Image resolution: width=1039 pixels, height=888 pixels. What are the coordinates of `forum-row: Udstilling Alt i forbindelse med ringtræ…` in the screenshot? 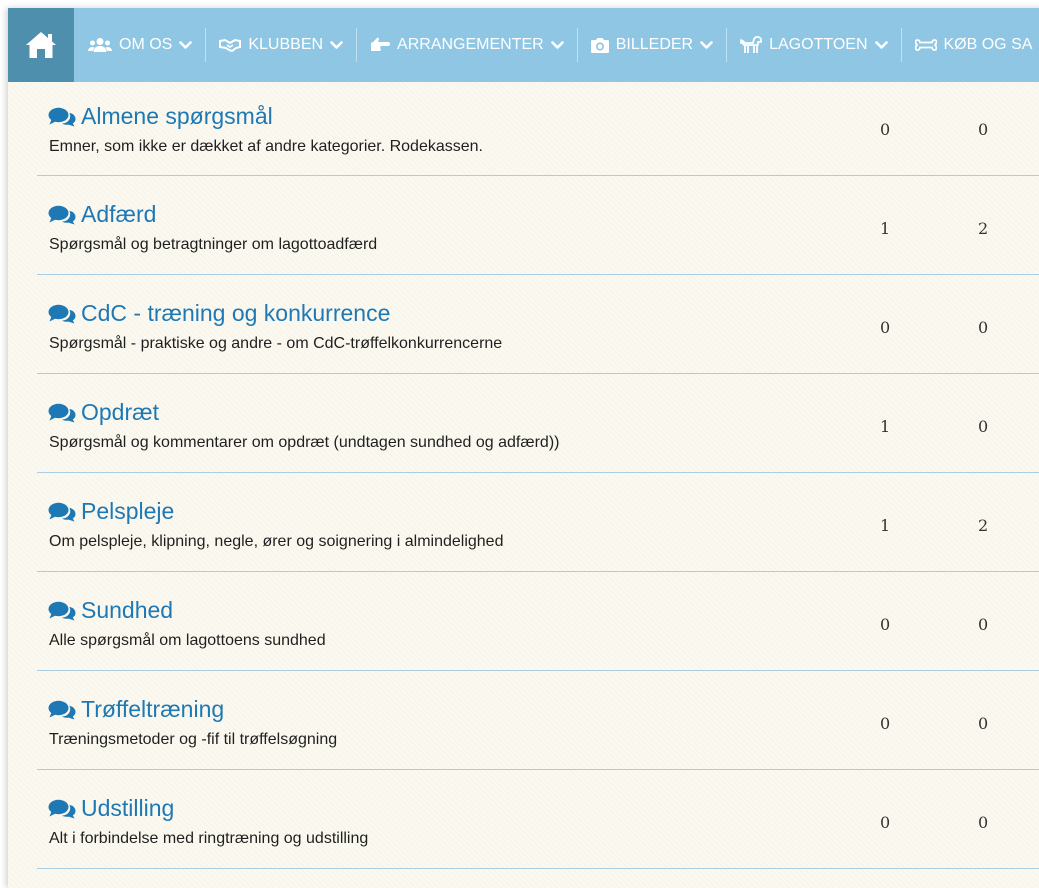 It's located at (538, 819).